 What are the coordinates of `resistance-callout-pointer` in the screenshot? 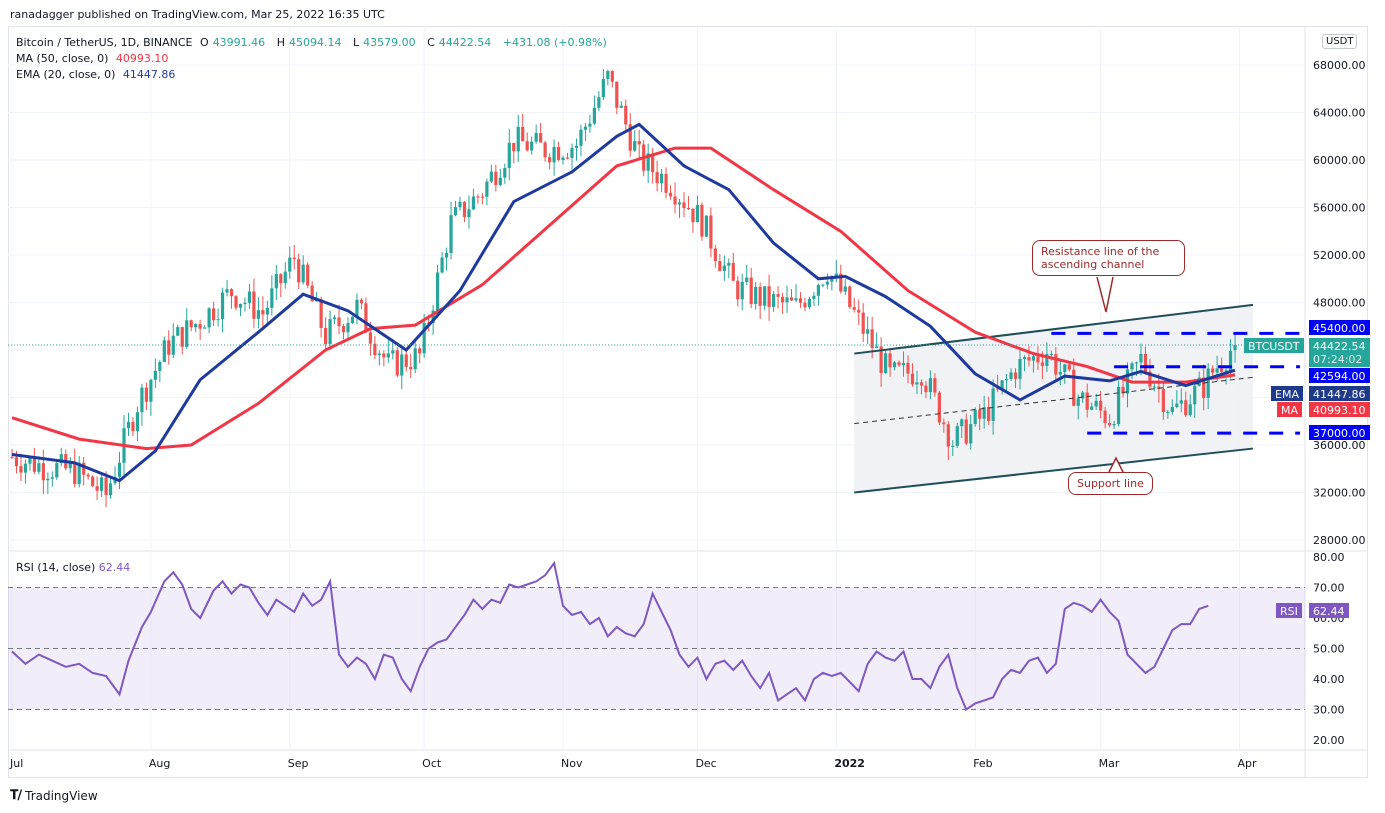 It's located at (1105, 294).